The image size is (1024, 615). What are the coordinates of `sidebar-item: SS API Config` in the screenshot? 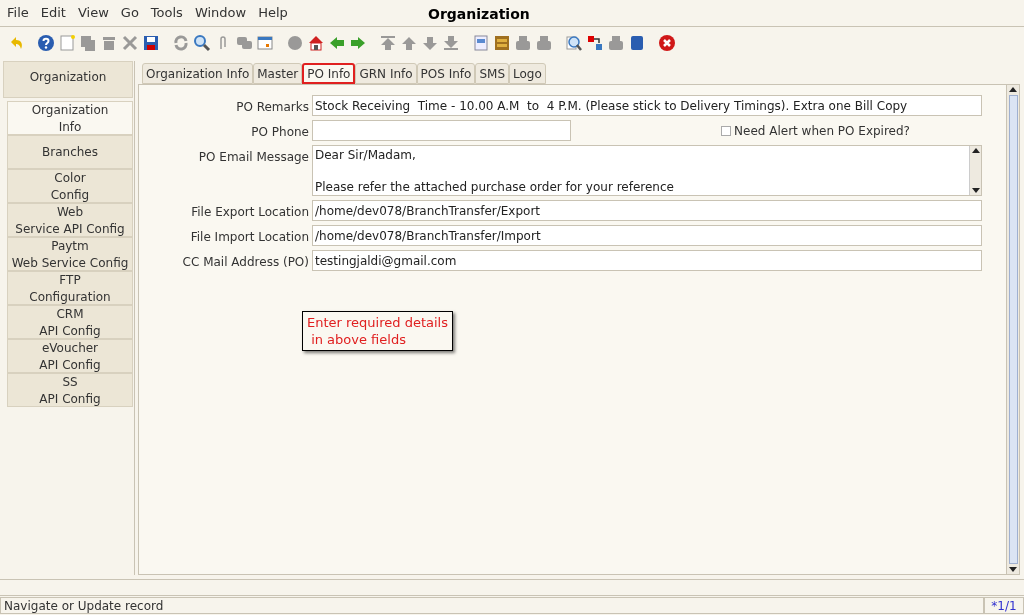 It's located at (70, 390).